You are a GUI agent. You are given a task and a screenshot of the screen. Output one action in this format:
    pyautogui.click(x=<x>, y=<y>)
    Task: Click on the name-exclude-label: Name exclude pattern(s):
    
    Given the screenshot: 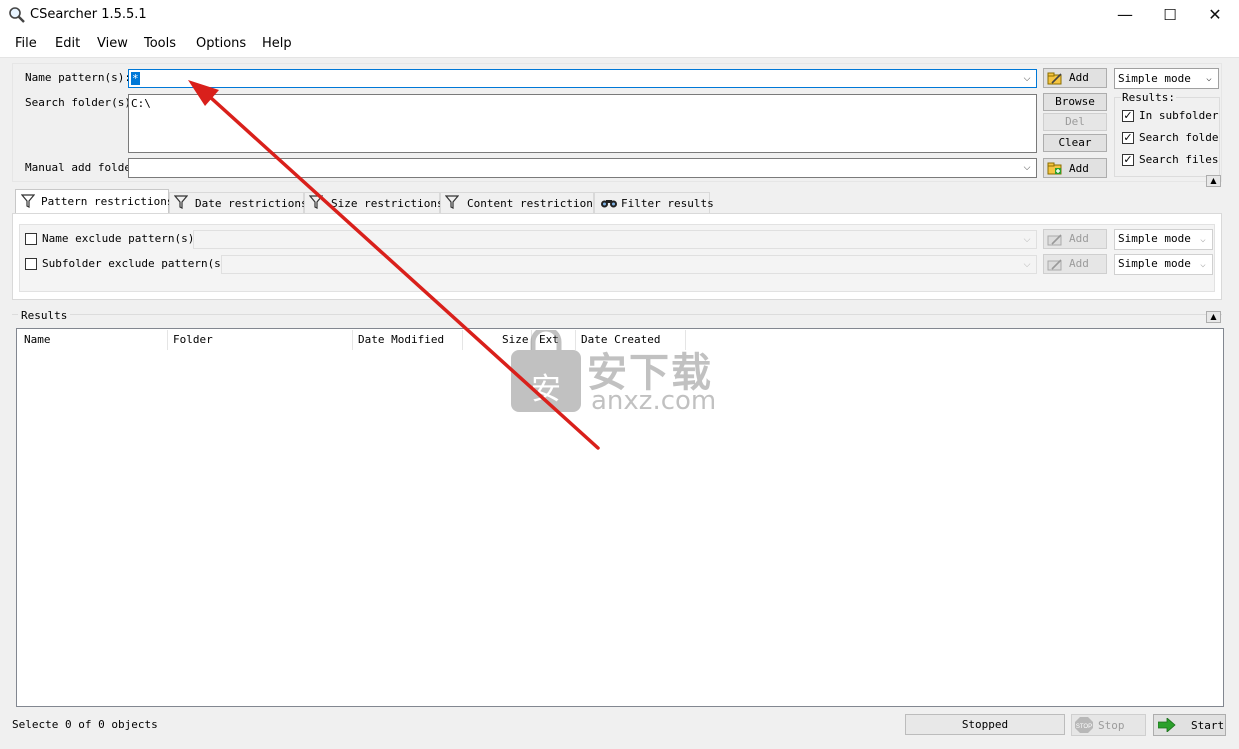 What is the action you would take?
    pyautogui.click(x=121, y=238)
    